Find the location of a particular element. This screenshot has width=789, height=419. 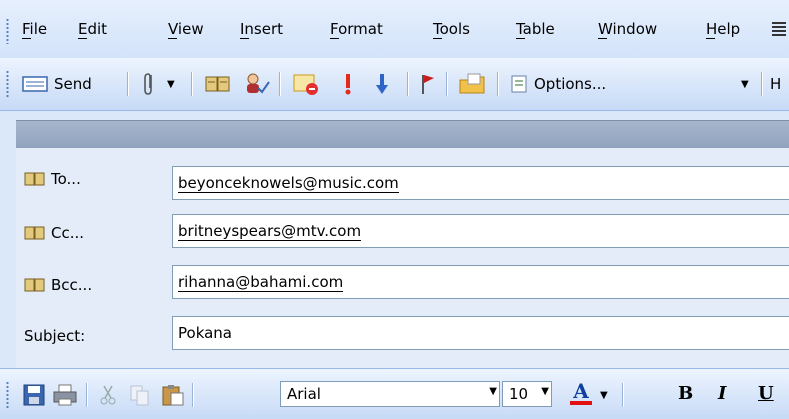

attach-dropdown: ▼ is located at coordinates (171, 84).